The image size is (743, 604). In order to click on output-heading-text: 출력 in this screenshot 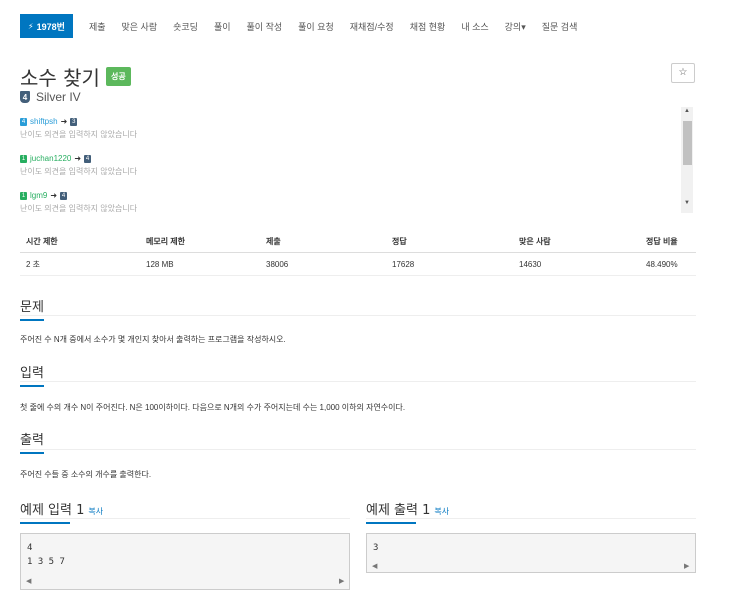, I will do `click(32, 440)`.